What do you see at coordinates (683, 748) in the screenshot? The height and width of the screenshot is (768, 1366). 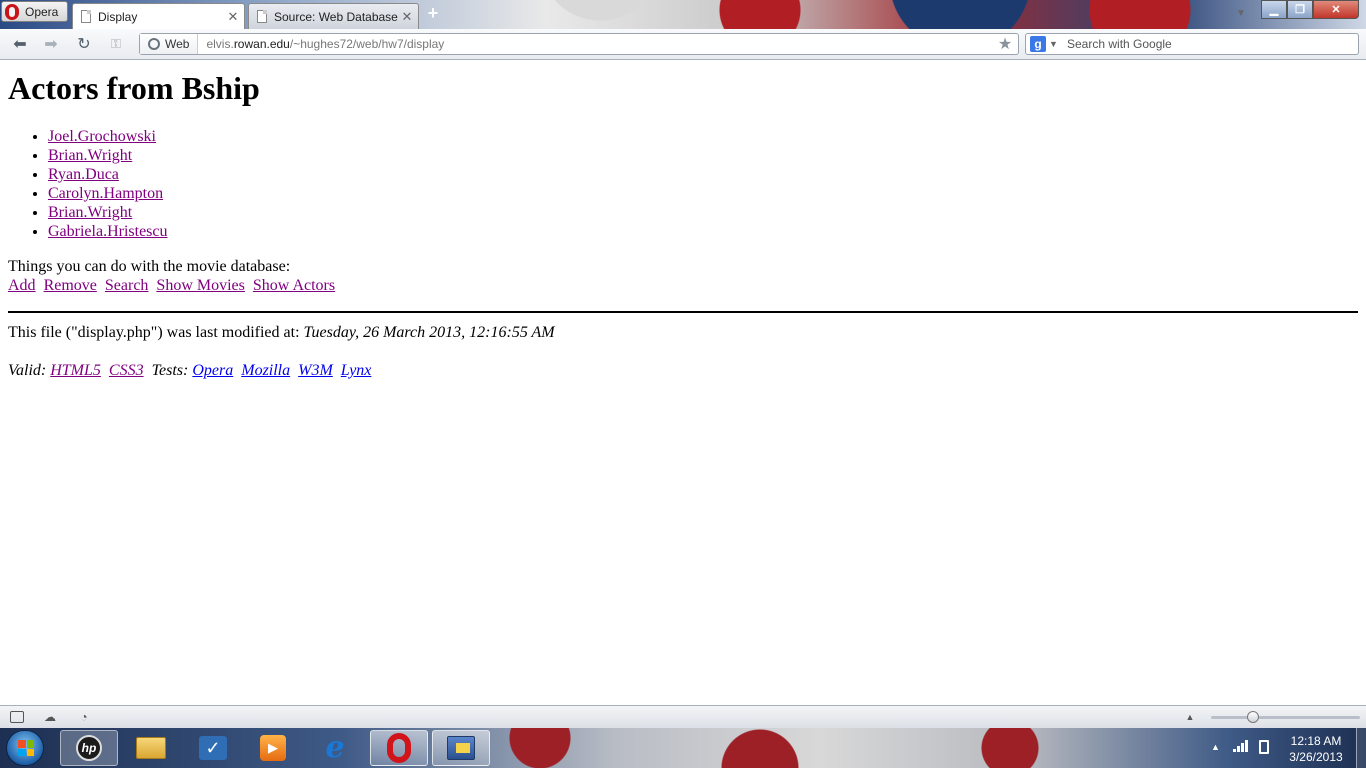 I see `windows-taskbar: hp ✓ ▶ e ▲ 12:18 AM 3/26/2013` at bounding box center [683, 748].